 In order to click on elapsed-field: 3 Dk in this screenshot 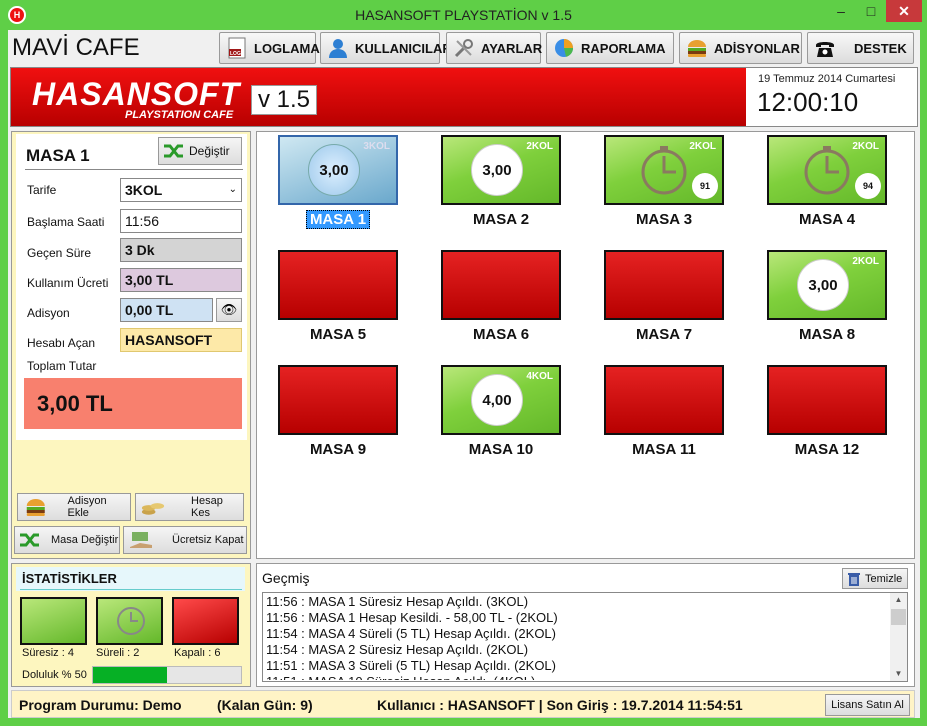, I will do `click(181, 250)`.